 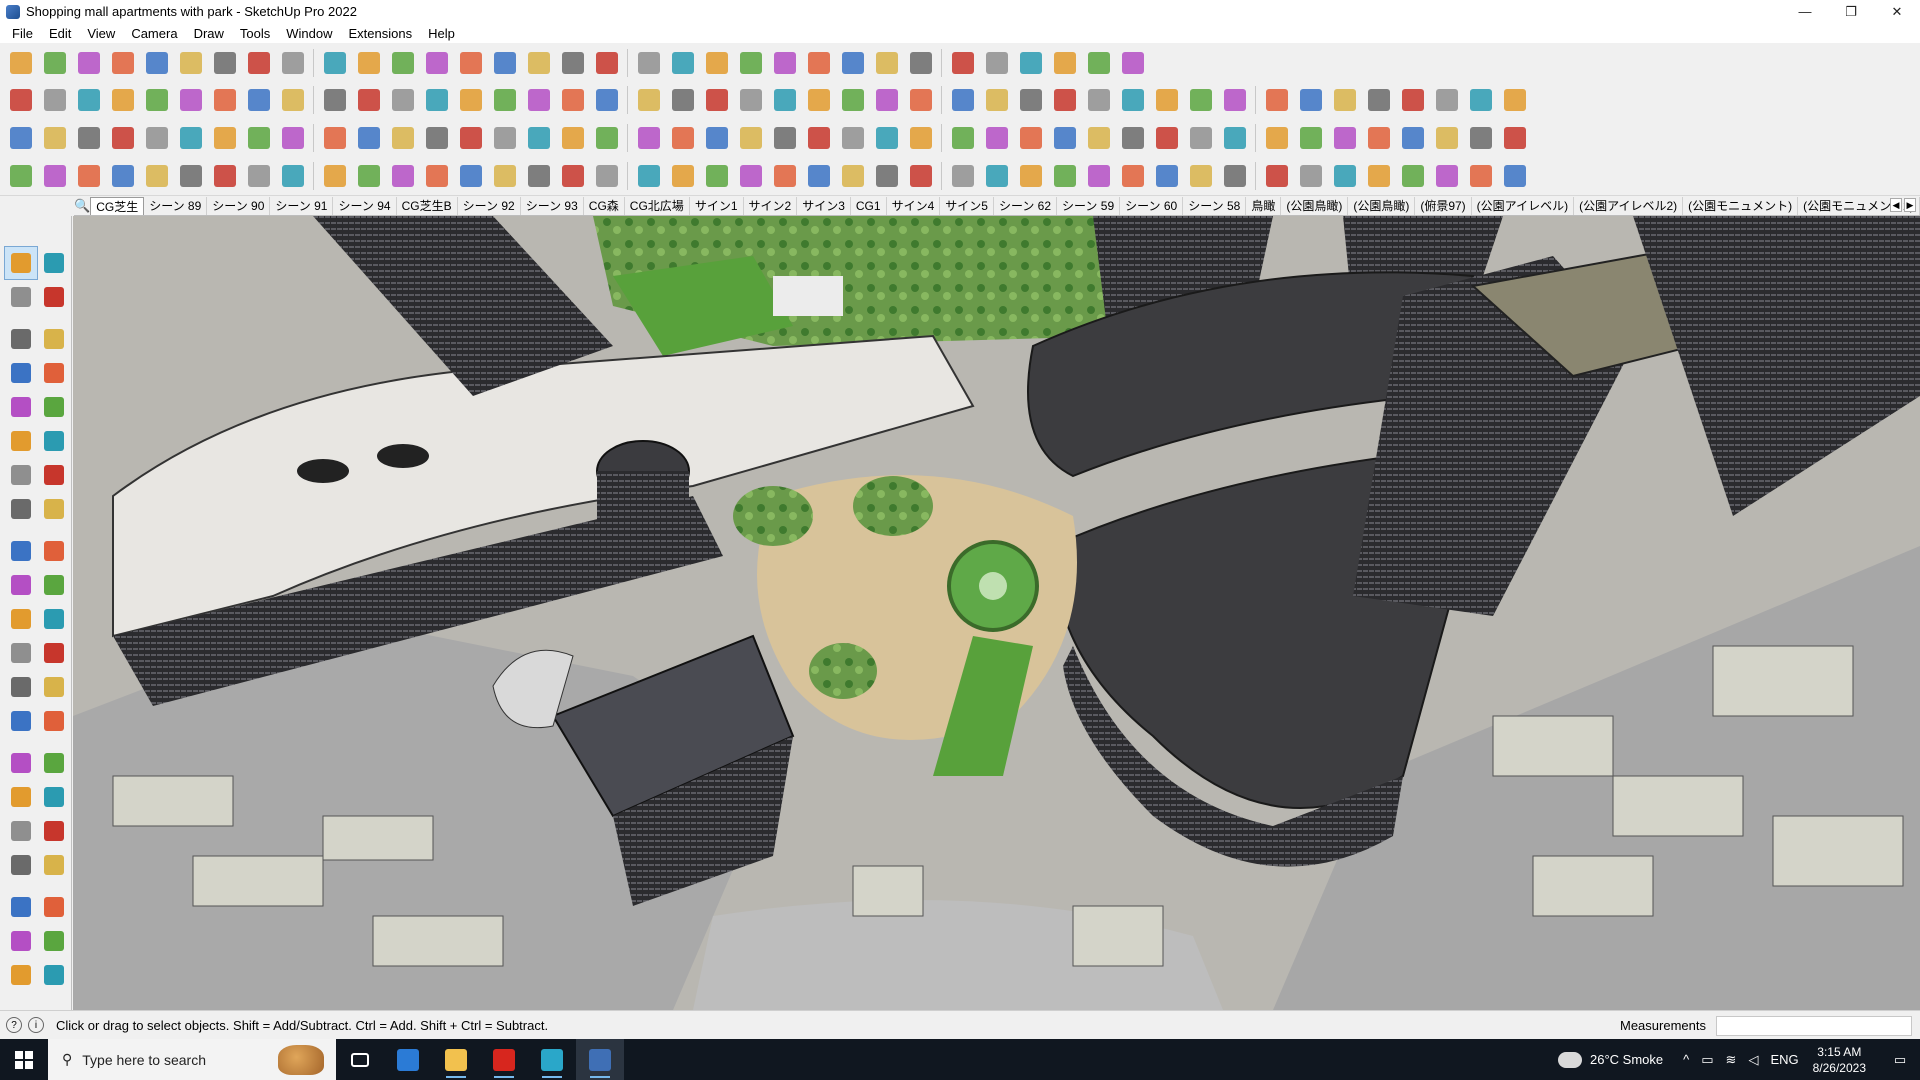 What do you see at coordinates (55, 865) in the screenshot?
I see `look-around-tool-button` at bounding box center [55, 865].